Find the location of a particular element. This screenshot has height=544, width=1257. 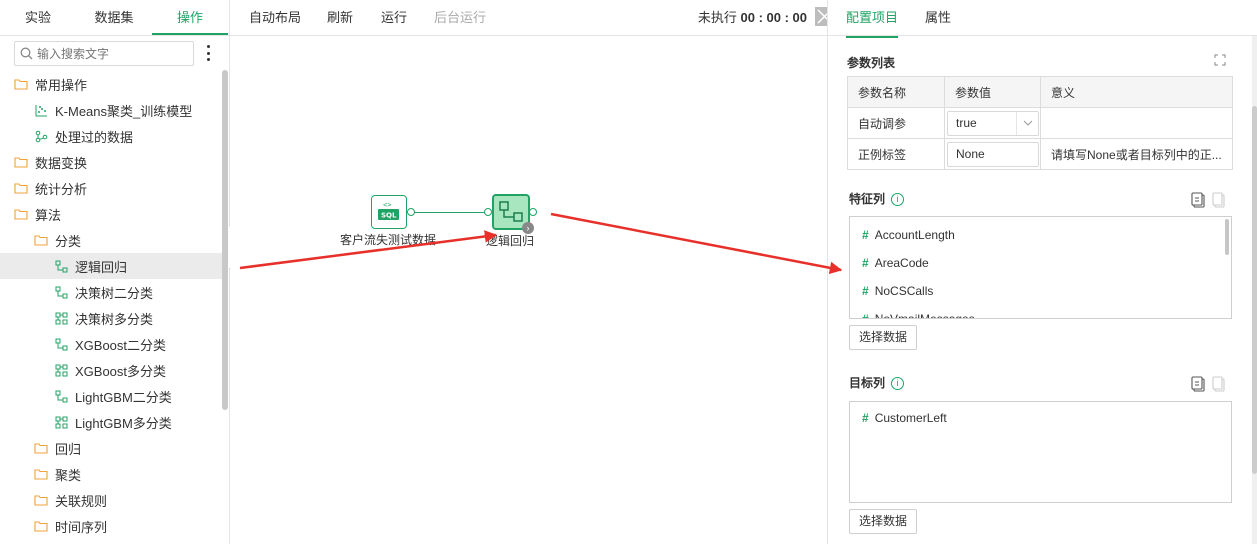

tree-item-label: 常用操作 is located at coordinates (61, 85).